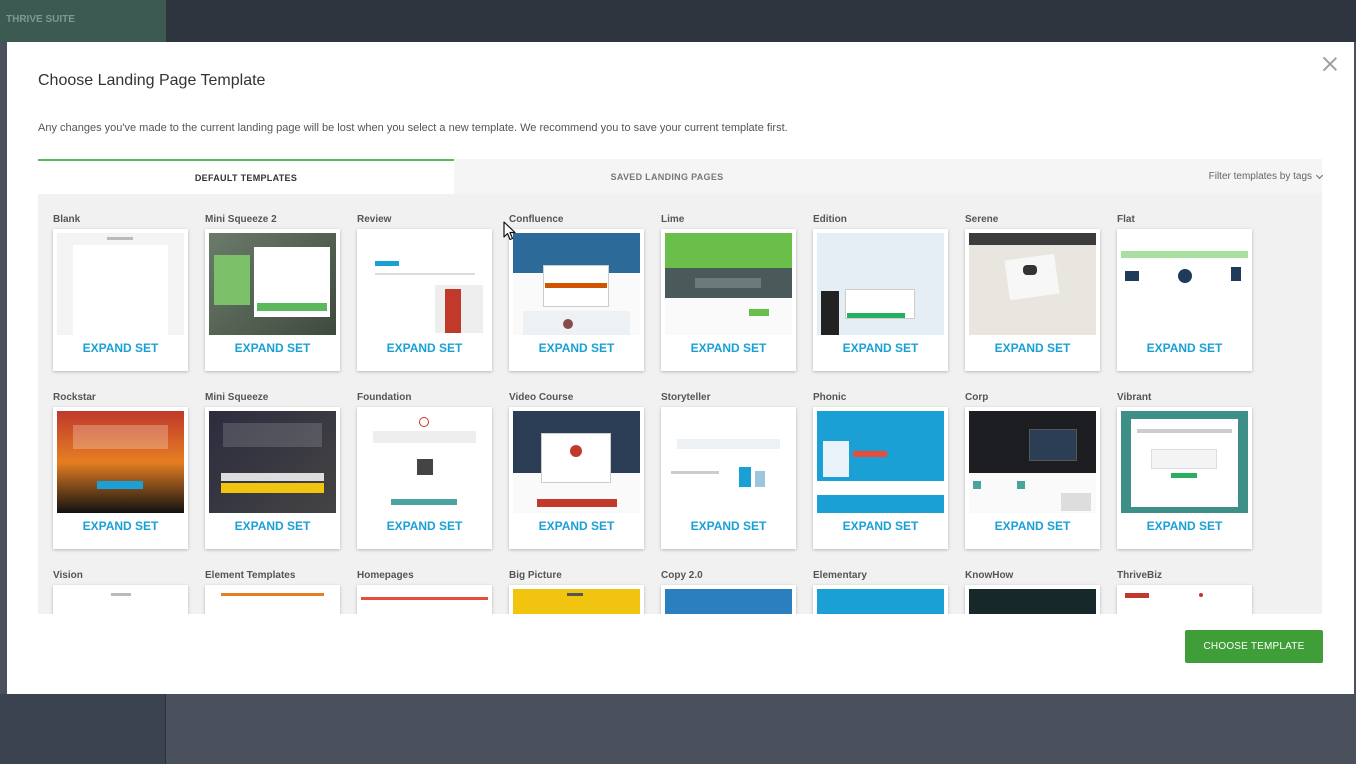  I want to click on template-name: Storyteller, so click(686, 397).